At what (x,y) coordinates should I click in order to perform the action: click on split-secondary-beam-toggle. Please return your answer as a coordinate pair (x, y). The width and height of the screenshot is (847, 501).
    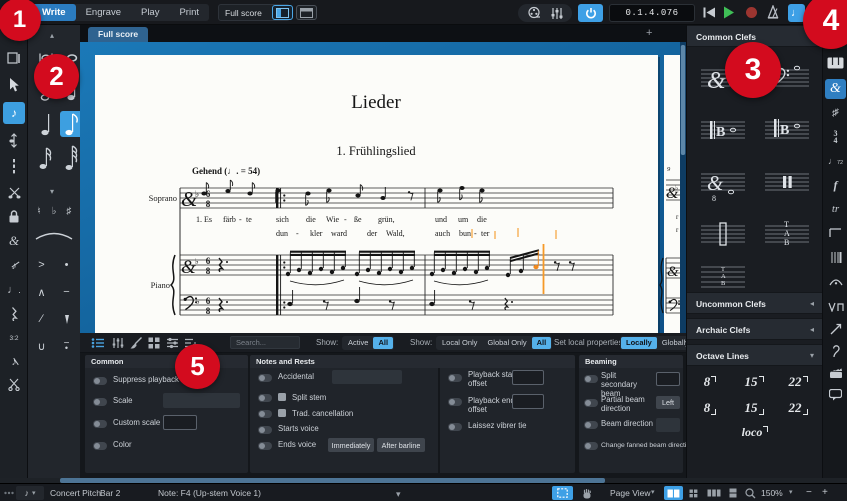
    Looking at the image, I should click on (591, 379).